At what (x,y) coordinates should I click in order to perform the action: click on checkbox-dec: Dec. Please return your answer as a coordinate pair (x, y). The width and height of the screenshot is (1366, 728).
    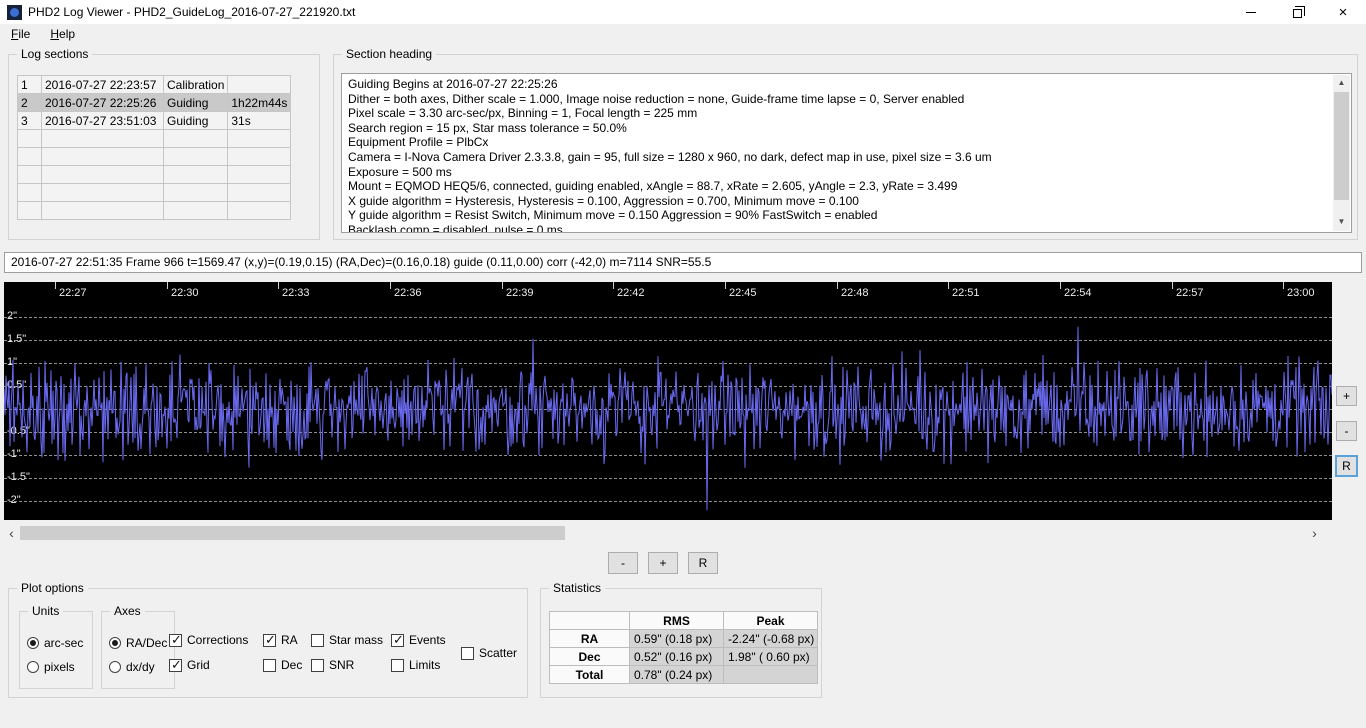
    Looking at the image, I should click on (282, 665).